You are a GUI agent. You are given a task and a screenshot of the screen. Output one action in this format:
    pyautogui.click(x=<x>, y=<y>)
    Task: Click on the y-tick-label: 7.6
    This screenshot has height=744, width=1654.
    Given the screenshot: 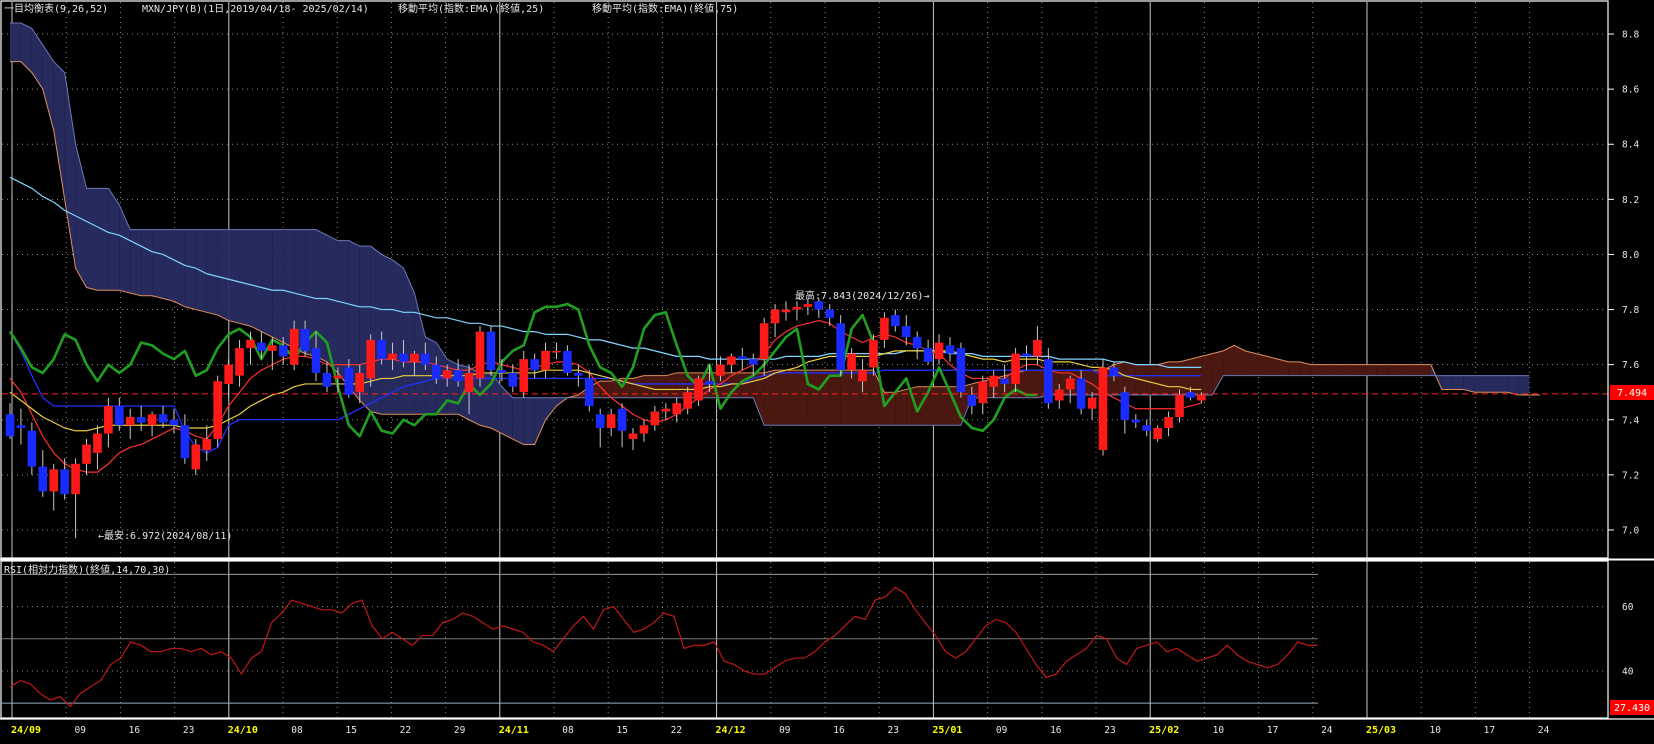 What is the action you would take?
    pyautogui.click(x=1630, y=365)
    